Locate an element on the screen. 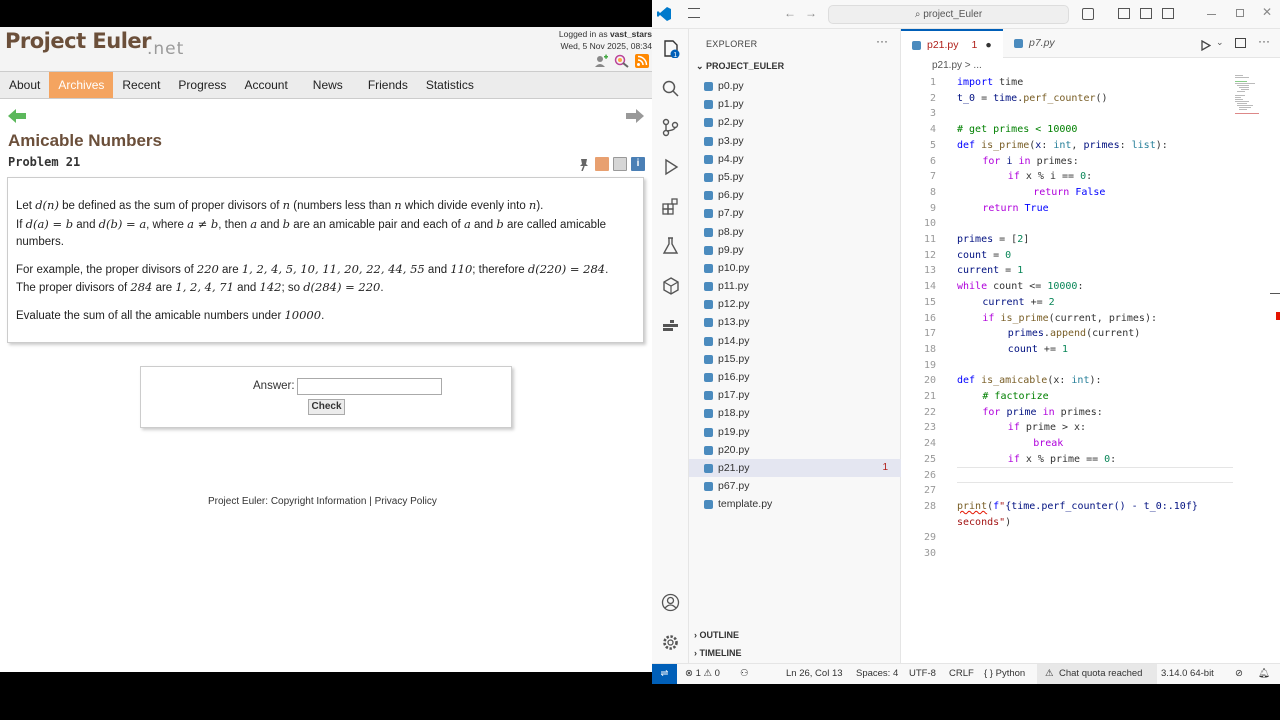 This screenshot has height=720, width=1280. add-friend-icon is located at coordinates (600, 61).